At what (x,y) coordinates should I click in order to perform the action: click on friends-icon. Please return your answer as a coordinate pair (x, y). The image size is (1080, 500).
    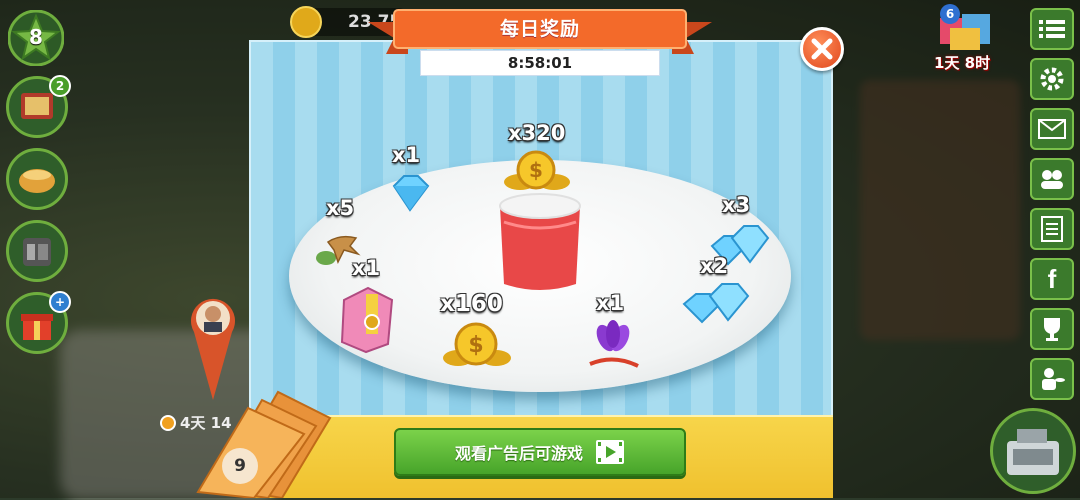
    Looking at the image, I should click on (1052, 179).